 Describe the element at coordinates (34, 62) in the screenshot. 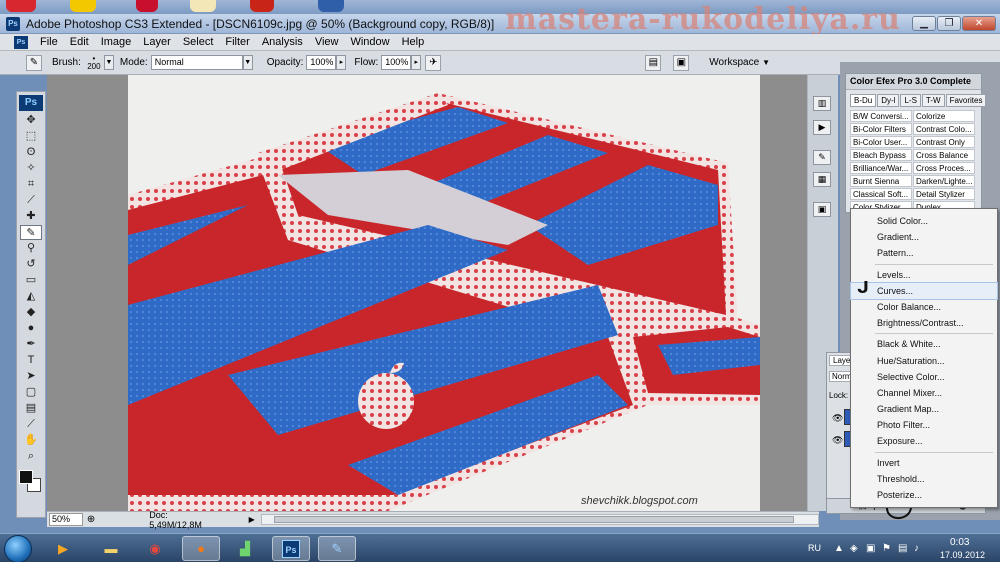

I see `brush-tool-preset-icon: ✎` at that location.